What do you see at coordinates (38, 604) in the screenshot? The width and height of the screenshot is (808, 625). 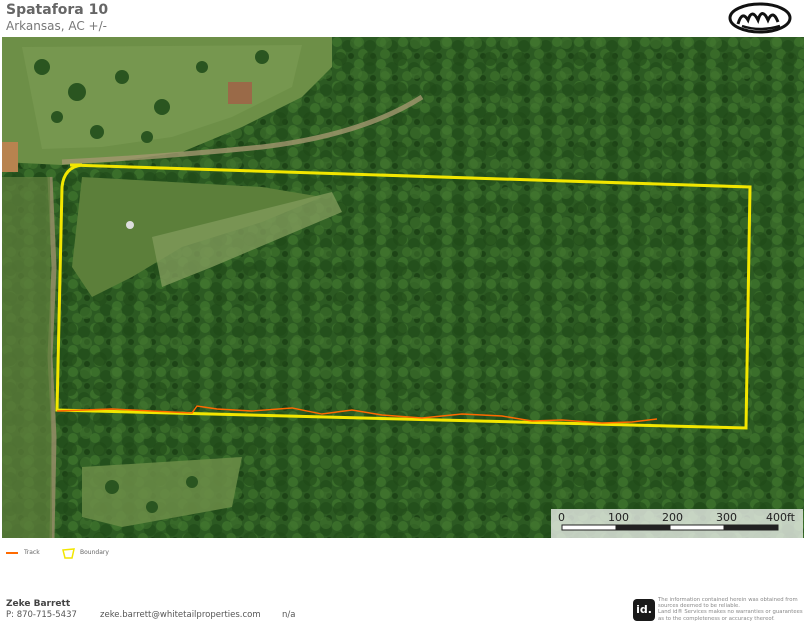 I see `agent-name: Zeke Barrett` at bounding box center [38, 604].